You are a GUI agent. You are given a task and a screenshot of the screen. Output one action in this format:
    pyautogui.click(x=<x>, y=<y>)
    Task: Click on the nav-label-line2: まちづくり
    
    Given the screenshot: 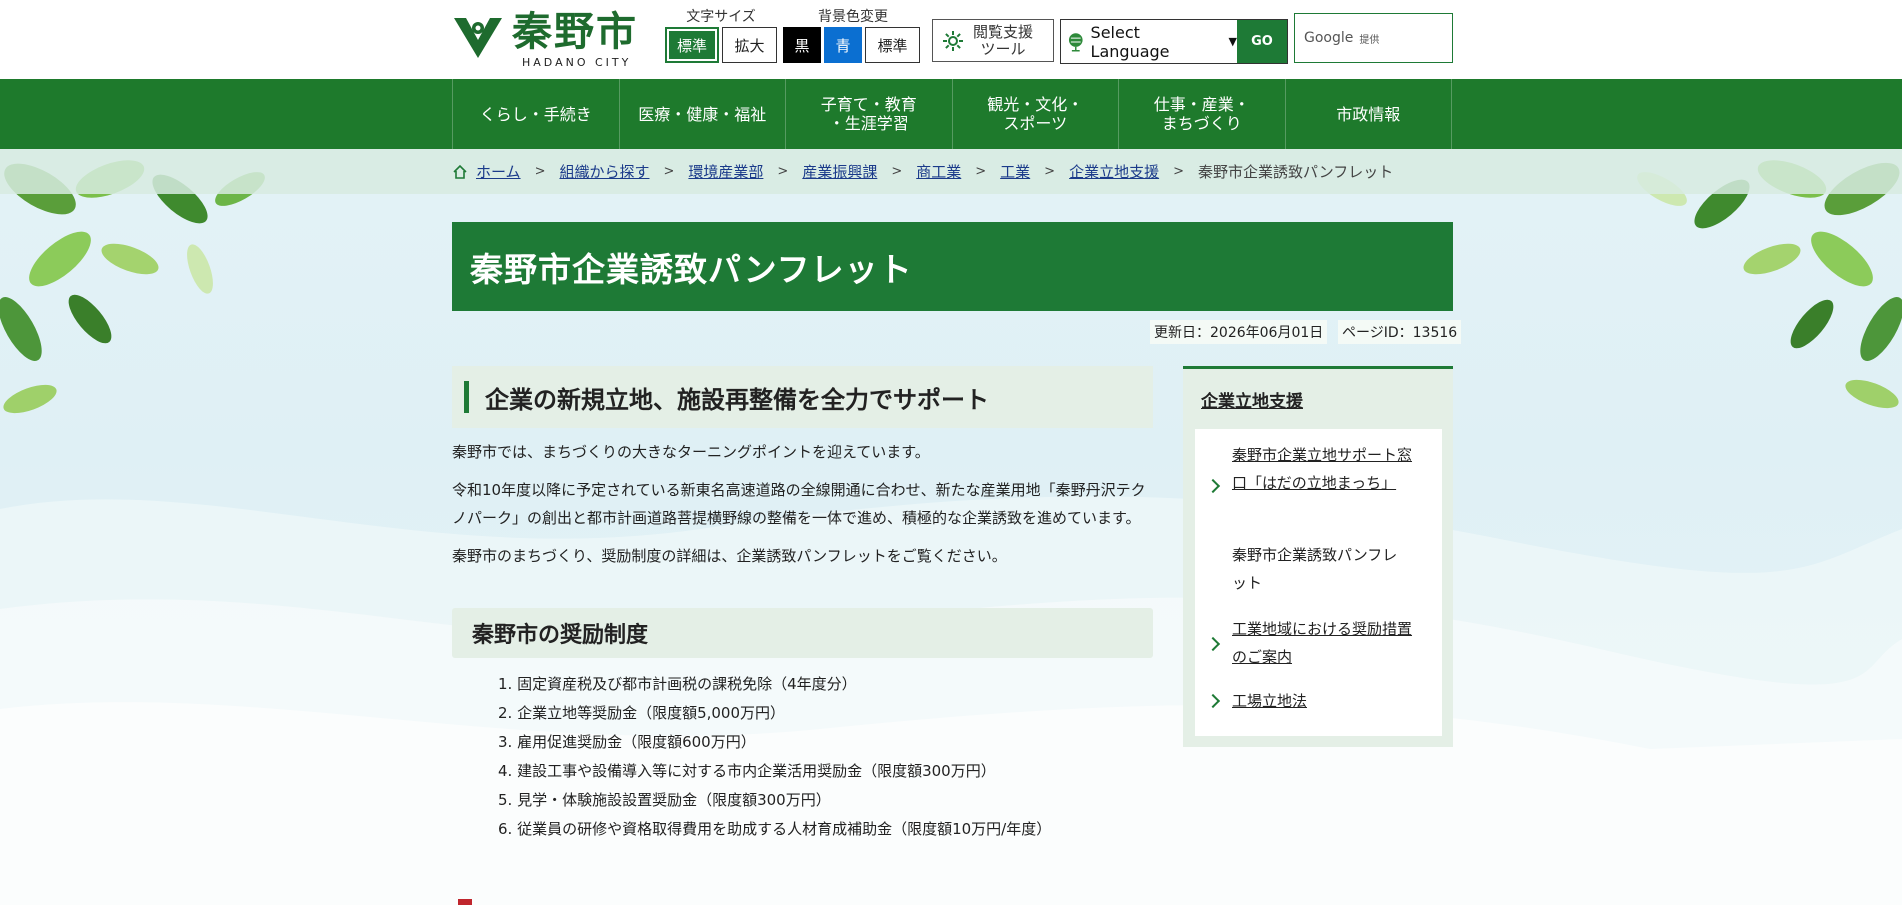 What is the action you would take?
    pyautogui.click(x=1201, y=123)
    